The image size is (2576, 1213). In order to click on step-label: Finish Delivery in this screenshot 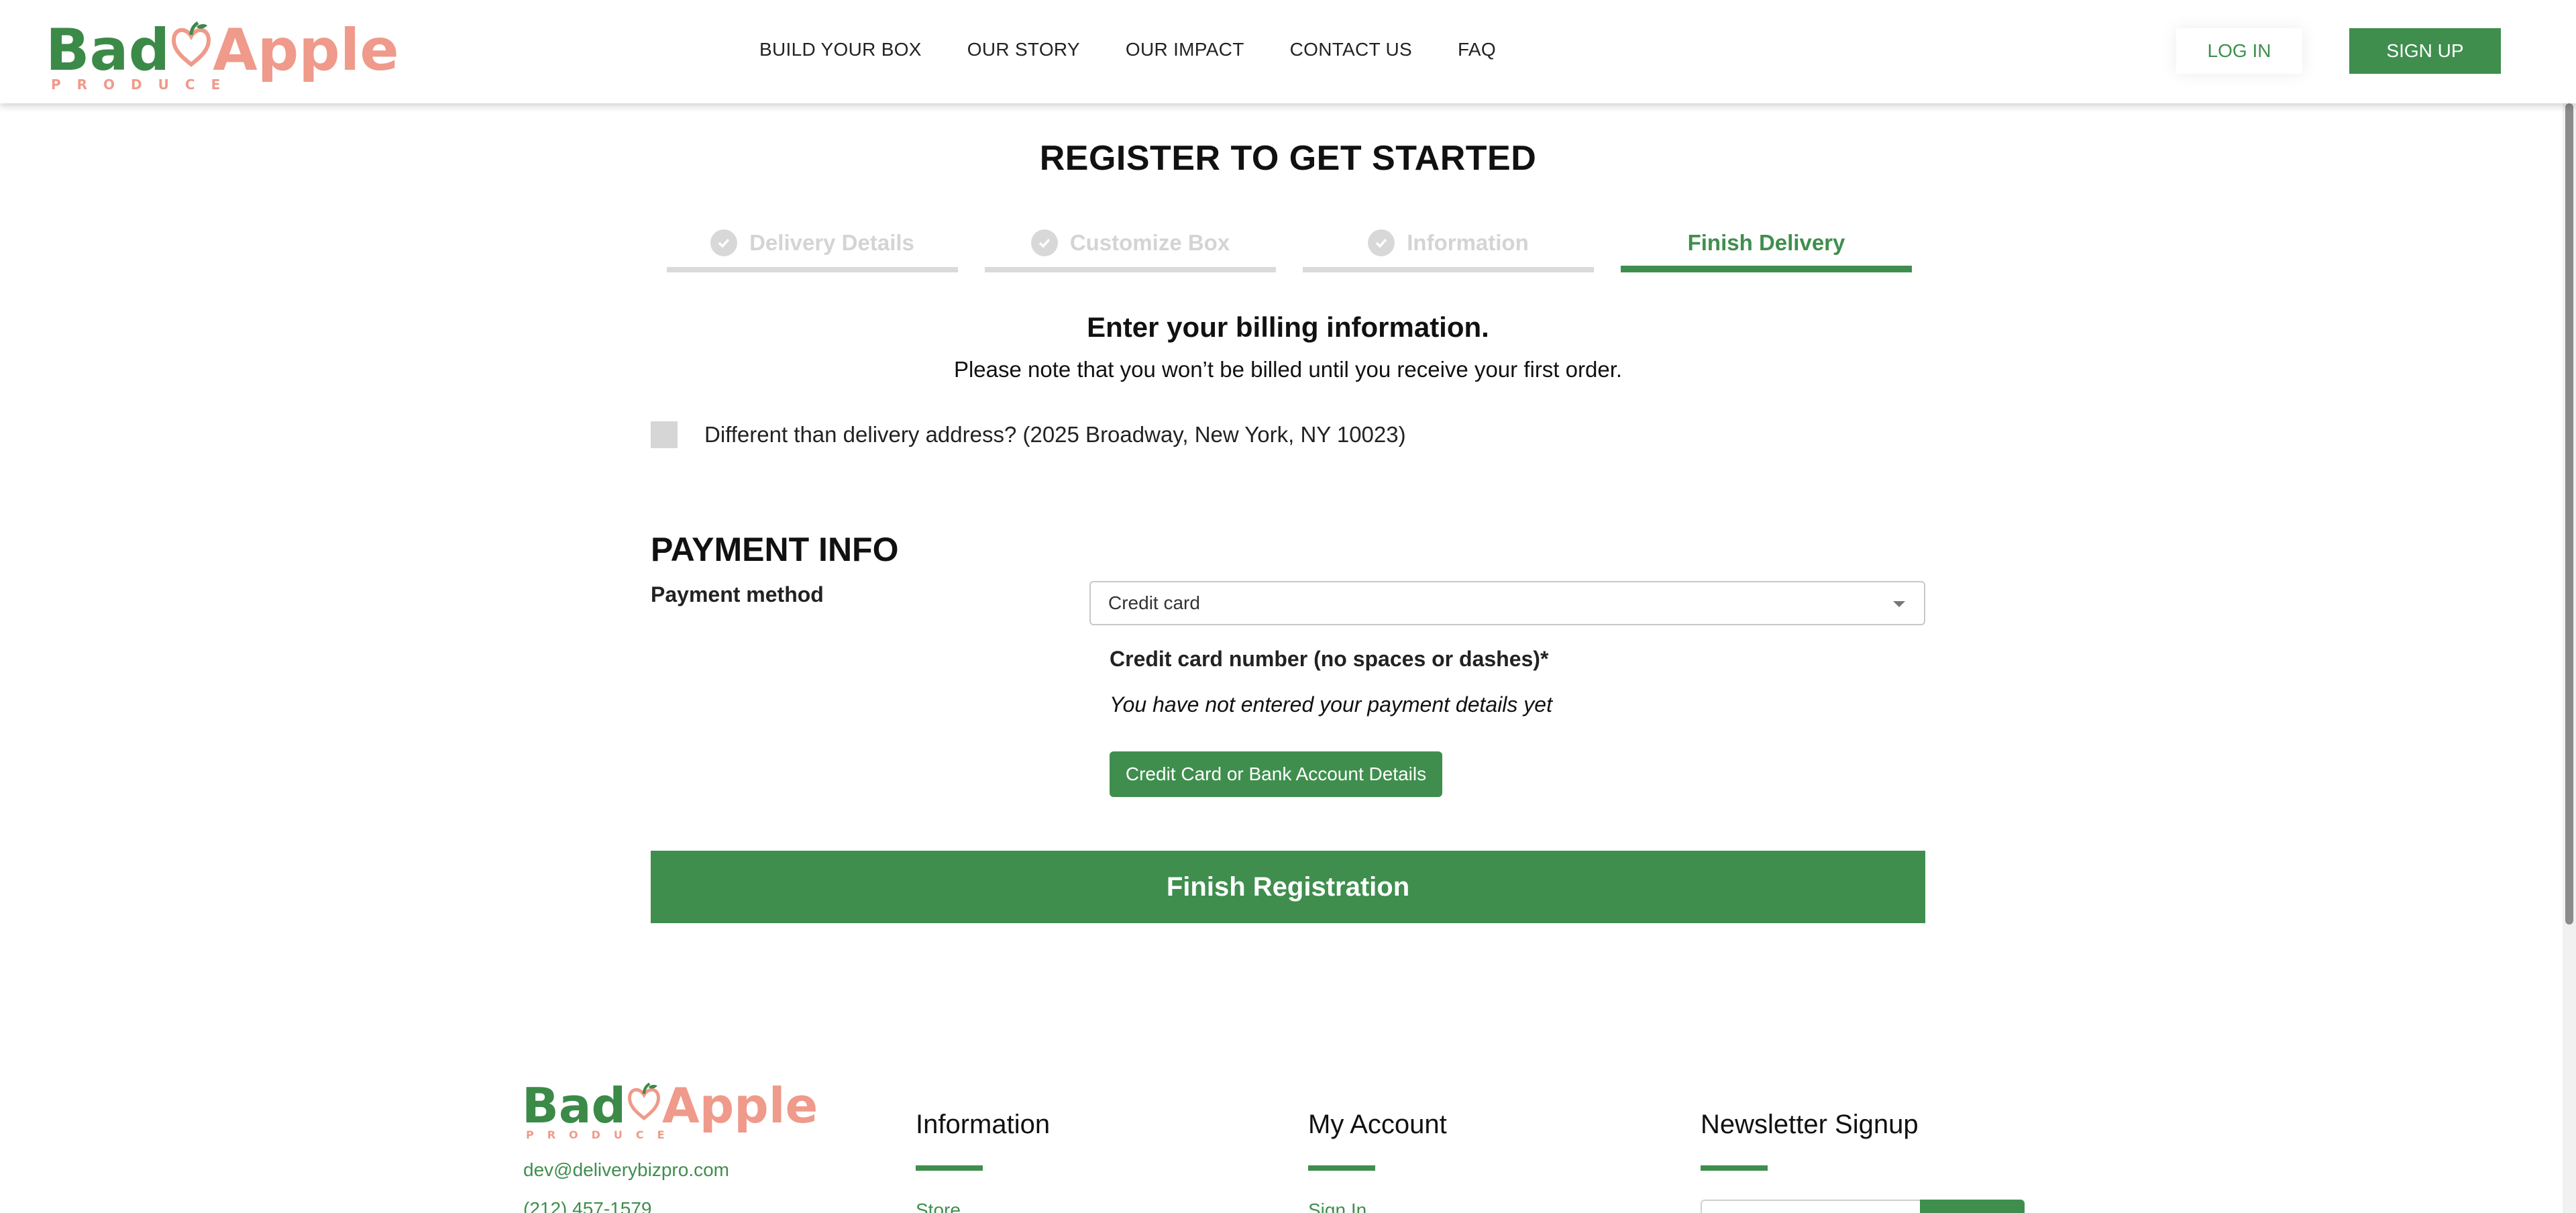, I will do `click(1766, 242)`.